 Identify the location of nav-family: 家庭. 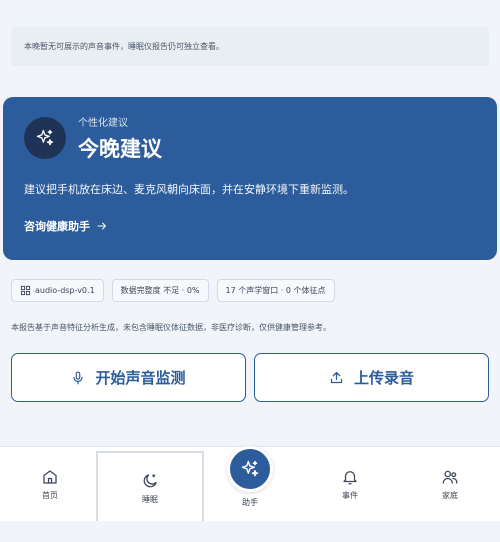
(450, 484).